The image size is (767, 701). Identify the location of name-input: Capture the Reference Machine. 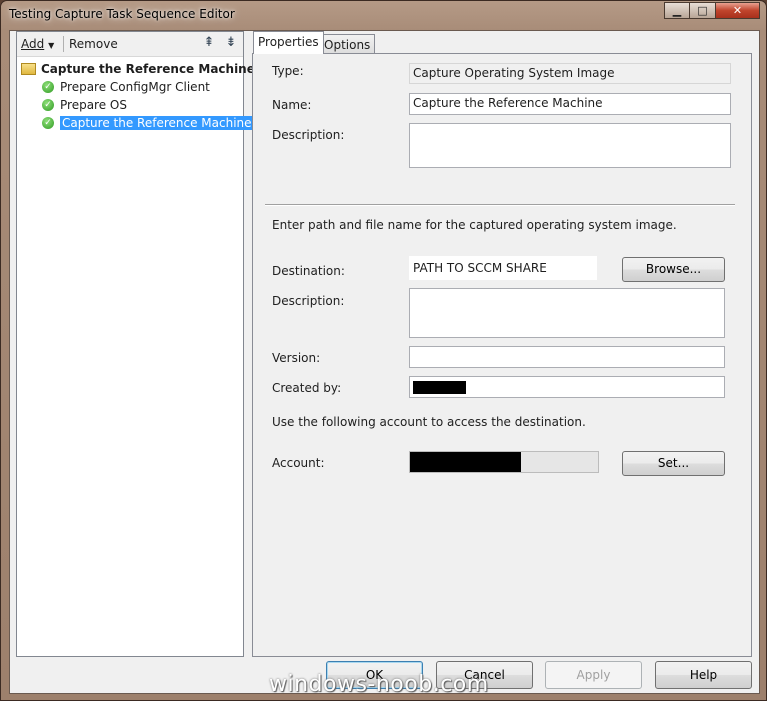
(570, 104).